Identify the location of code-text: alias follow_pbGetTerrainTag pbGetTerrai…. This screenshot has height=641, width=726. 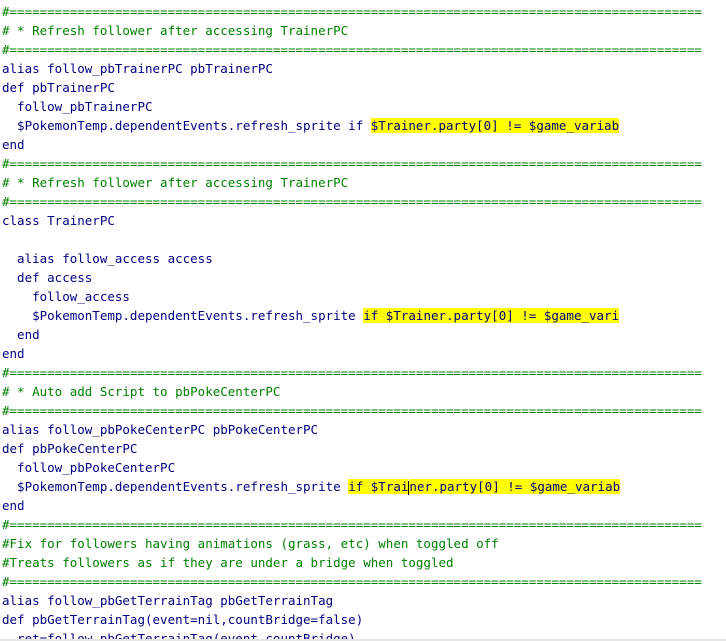
(168, 600).